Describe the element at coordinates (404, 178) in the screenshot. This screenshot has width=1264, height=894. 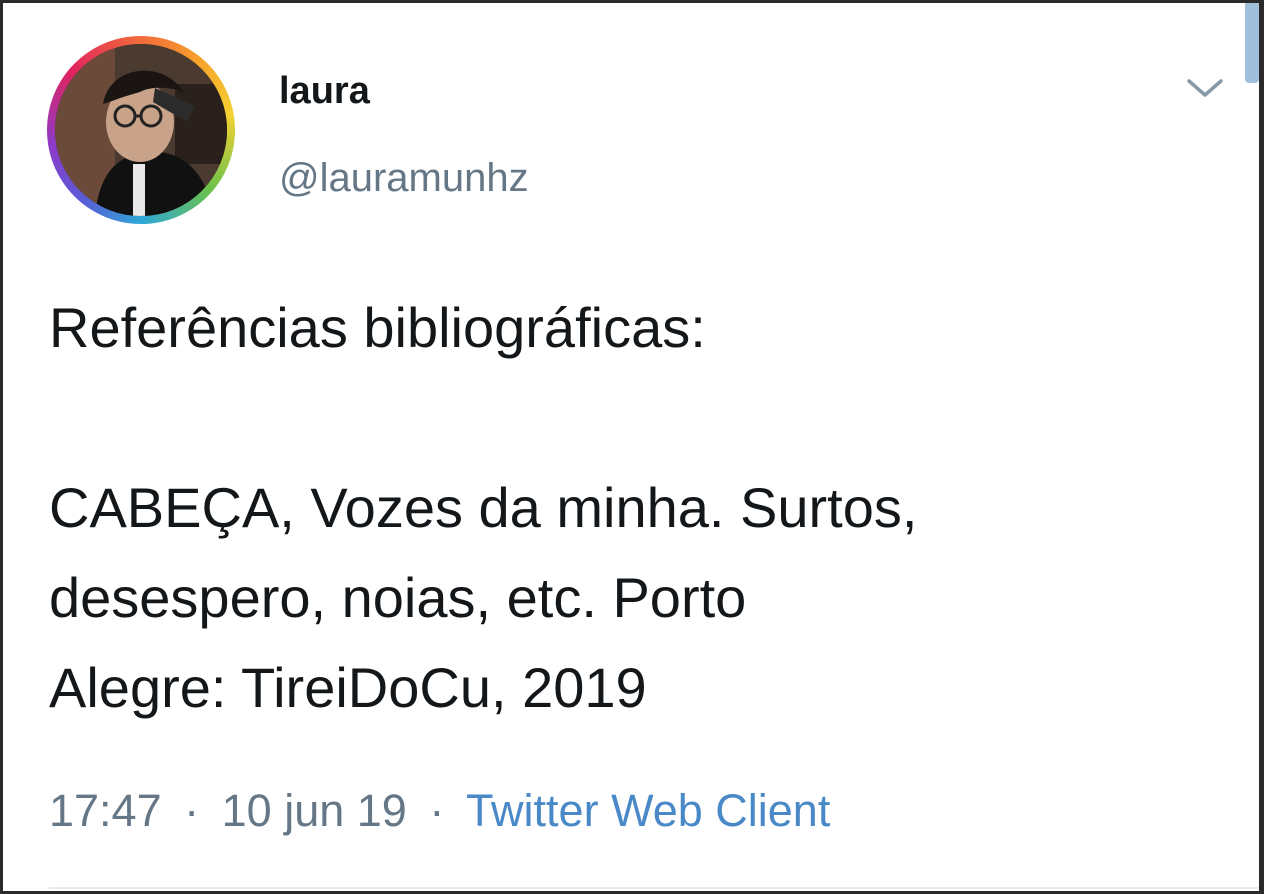
I see `user-handle: @lauramunhz` at that location.